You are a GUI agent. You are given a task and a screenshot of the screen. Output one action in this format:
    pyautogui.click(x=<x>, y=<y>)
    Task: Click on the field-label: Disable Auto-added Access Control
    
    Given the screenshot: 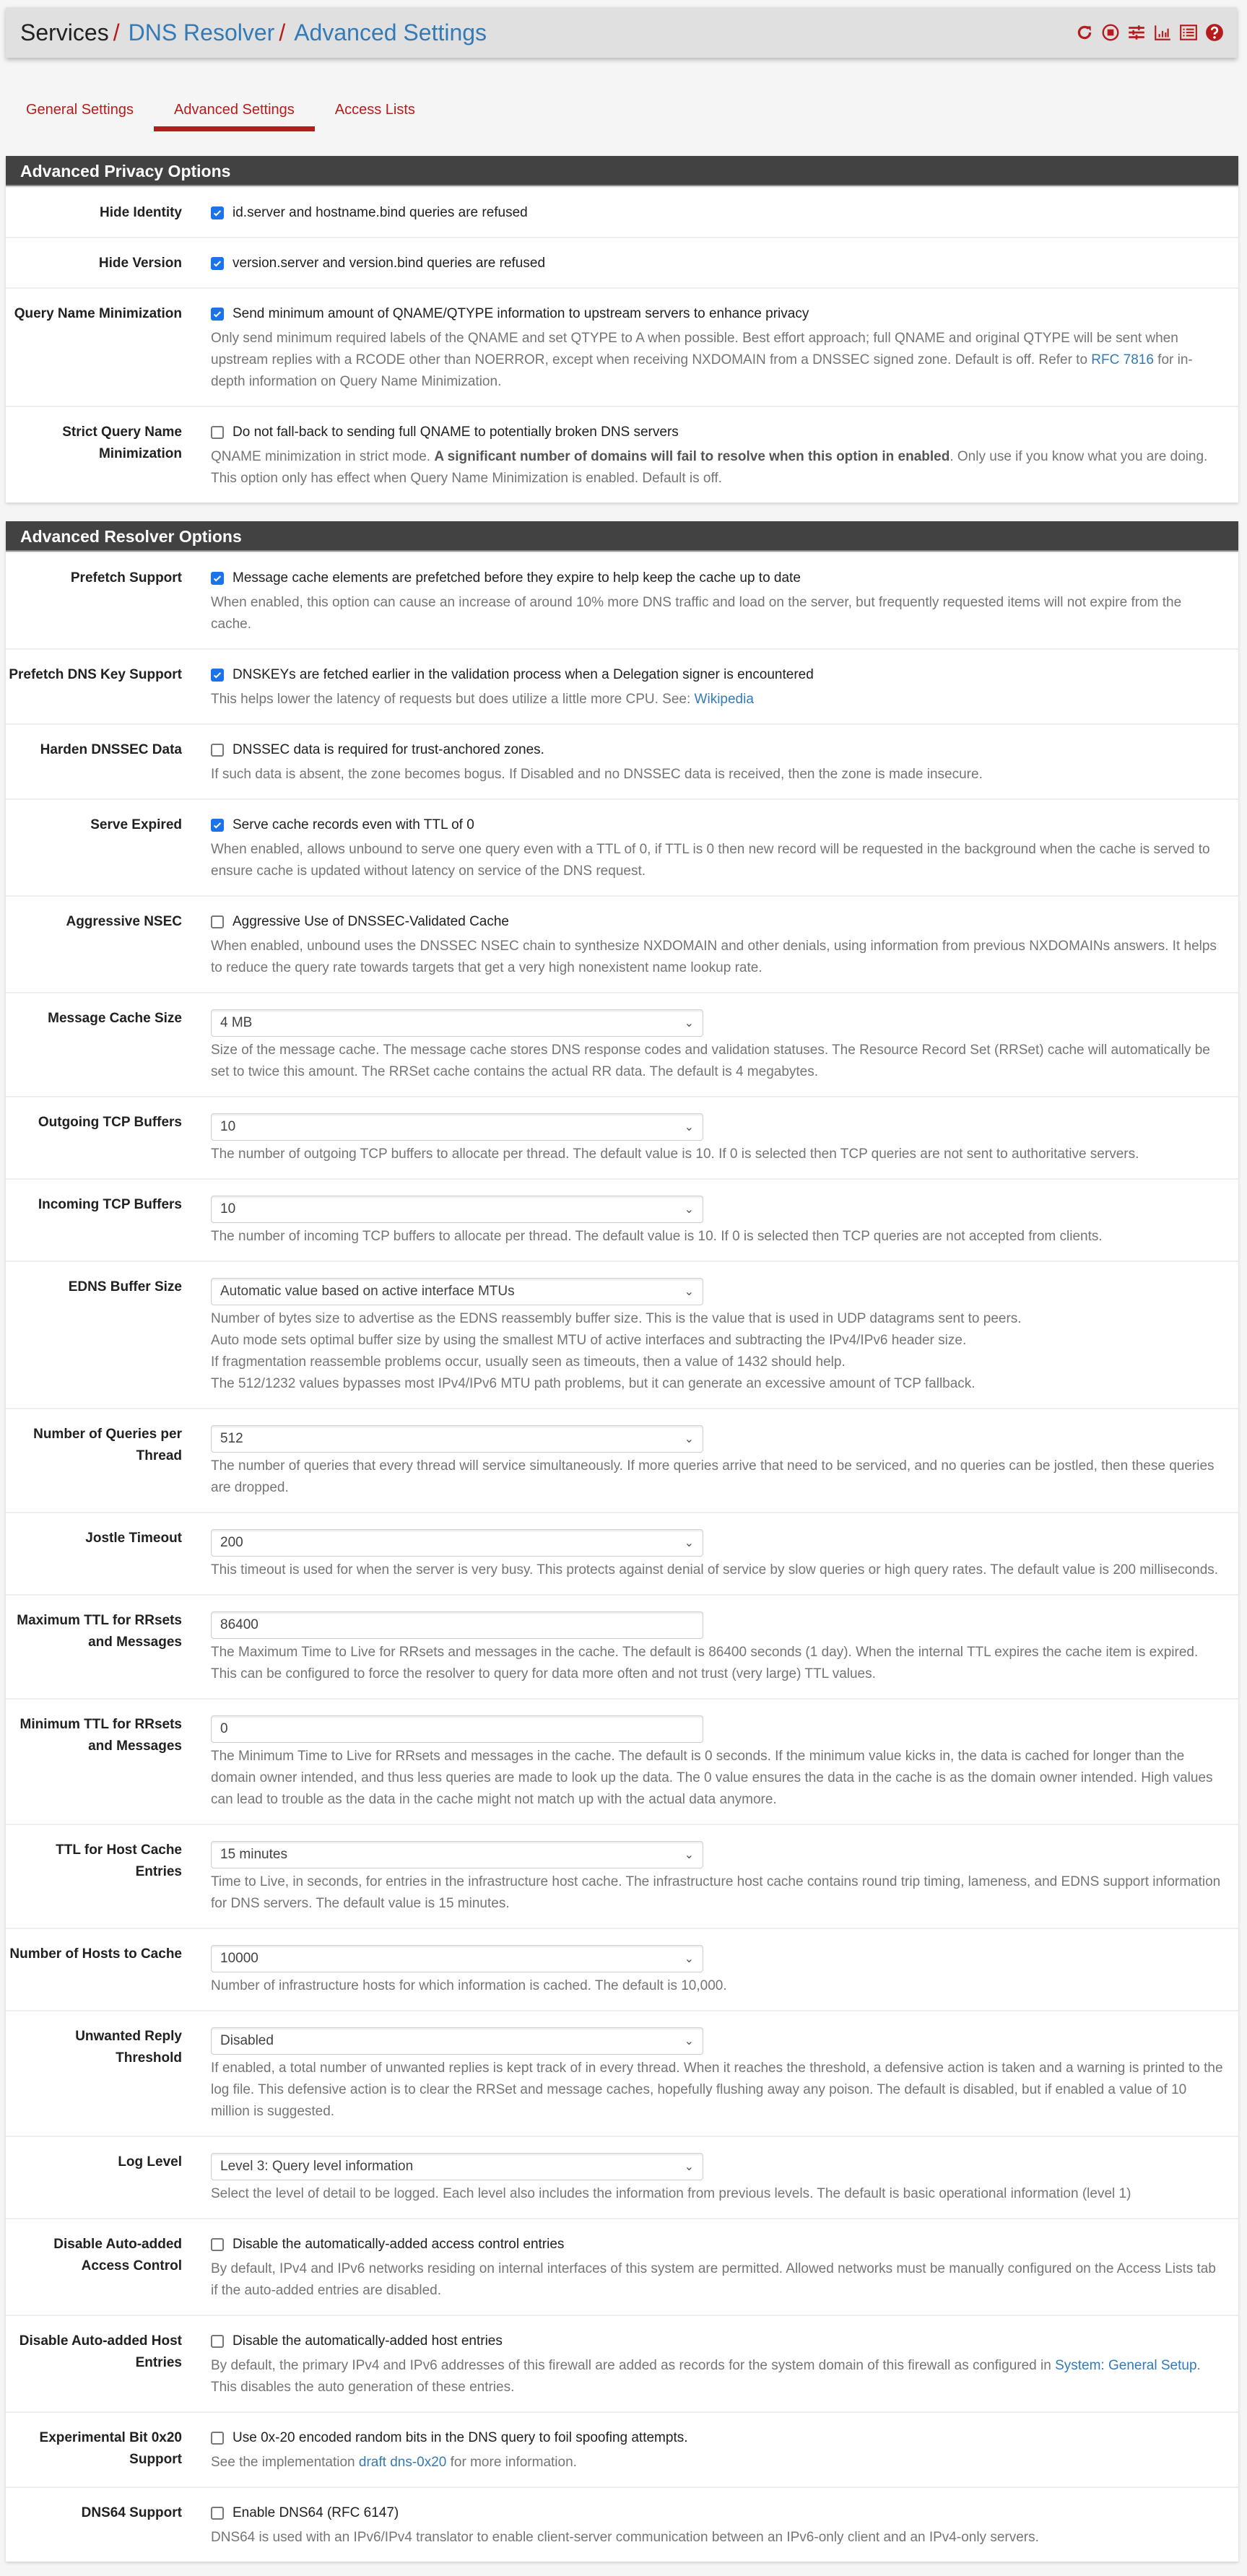 What is the action you would take?
    pyautogui.click(x=117, y=2255)
    